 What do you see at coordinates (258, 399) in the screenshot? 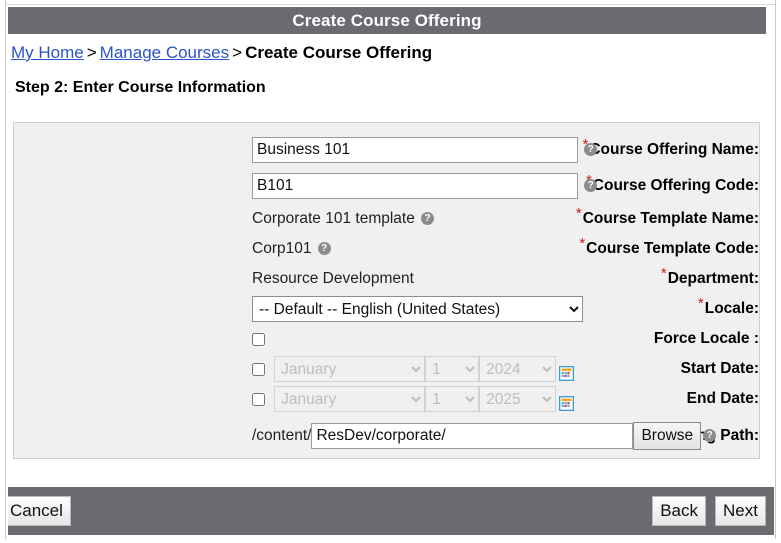
I see `end-date-enable-checkbox` at bounding box center [258, 399].